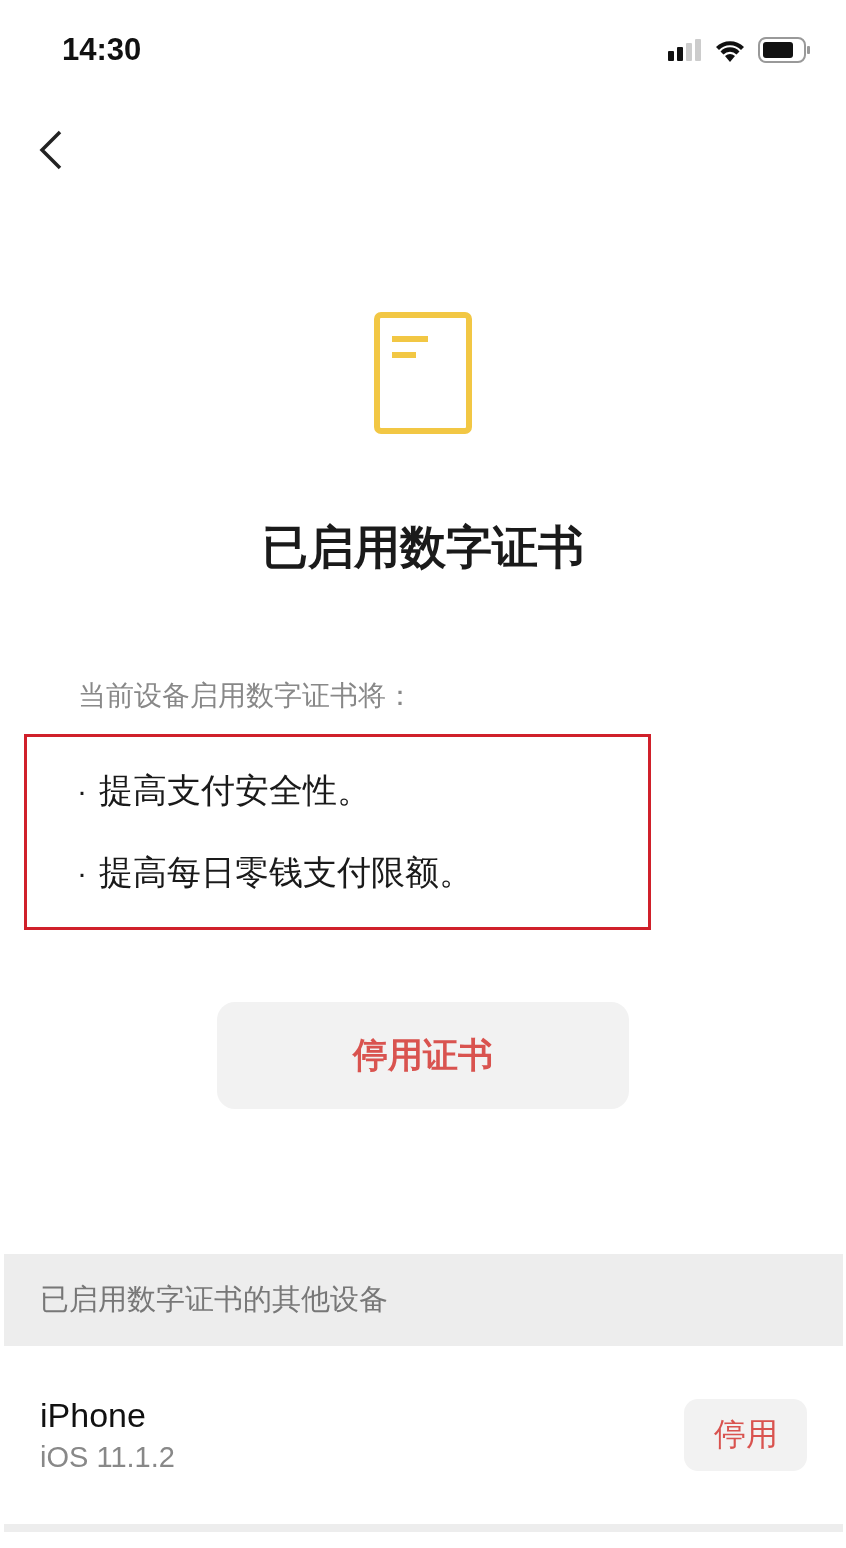  What do you see at coordinates (423, 373) in the screenshot?
I see `document-icon` at bounding box center [423, 373].